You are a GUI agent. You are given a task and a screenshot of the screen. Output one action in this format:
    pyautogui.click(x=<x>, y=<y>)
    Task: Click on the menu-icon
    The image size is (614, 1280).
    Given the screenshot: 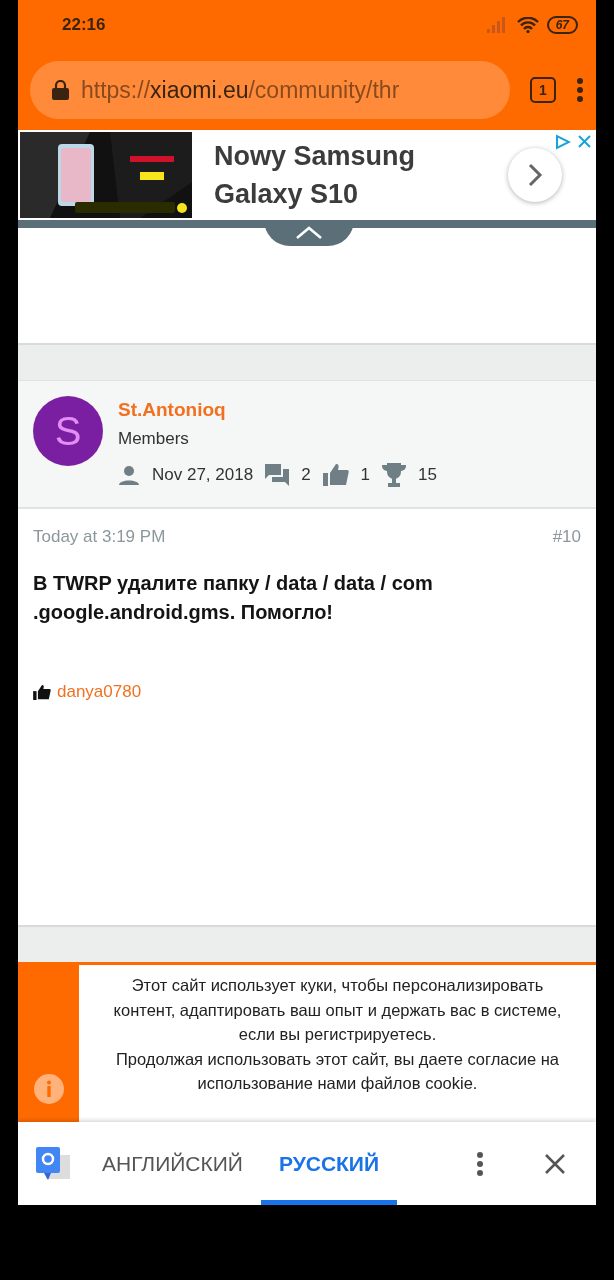 What is the action you would take?
    pyautogui.click(x=580, y=90)
    